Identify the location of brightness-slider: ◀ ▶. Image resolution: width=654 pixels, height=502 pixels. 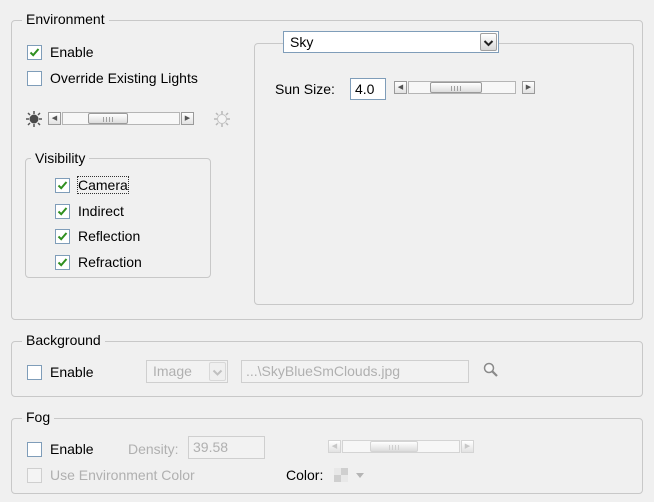
(128, 118).